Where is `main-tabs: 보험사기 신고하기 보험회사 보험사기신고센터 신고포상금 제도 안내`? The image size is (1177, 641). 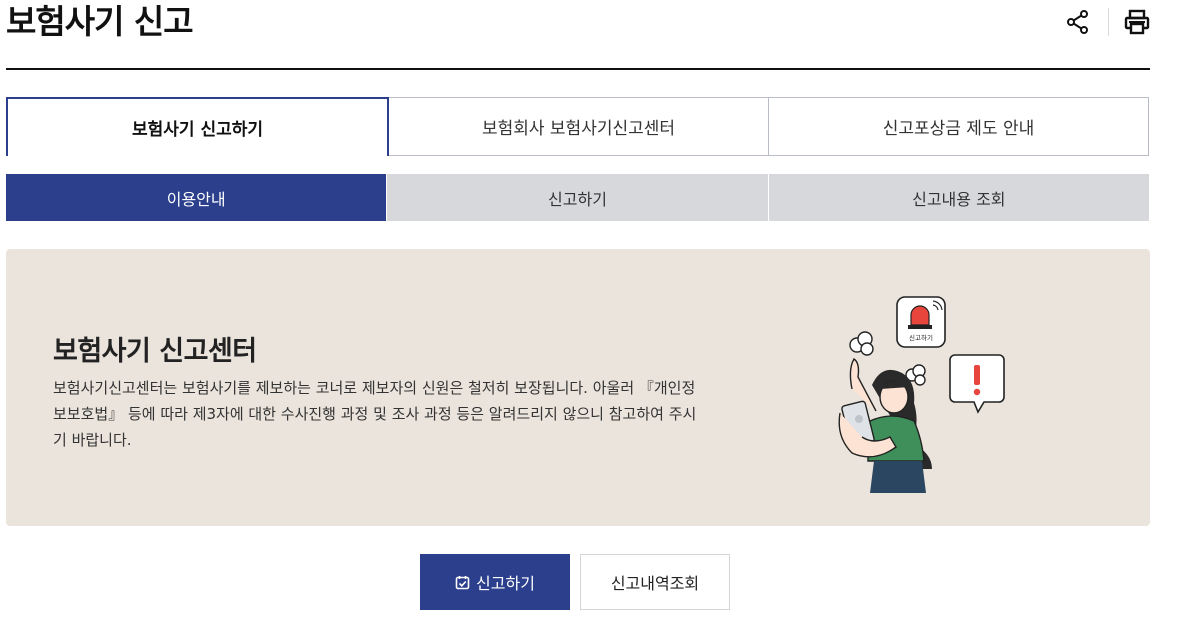 main-tabs: 보험사기 신고하기 보험회사 보험사기신고센터 신고포상금 제도 안내 is located at coordinates (577, 126).